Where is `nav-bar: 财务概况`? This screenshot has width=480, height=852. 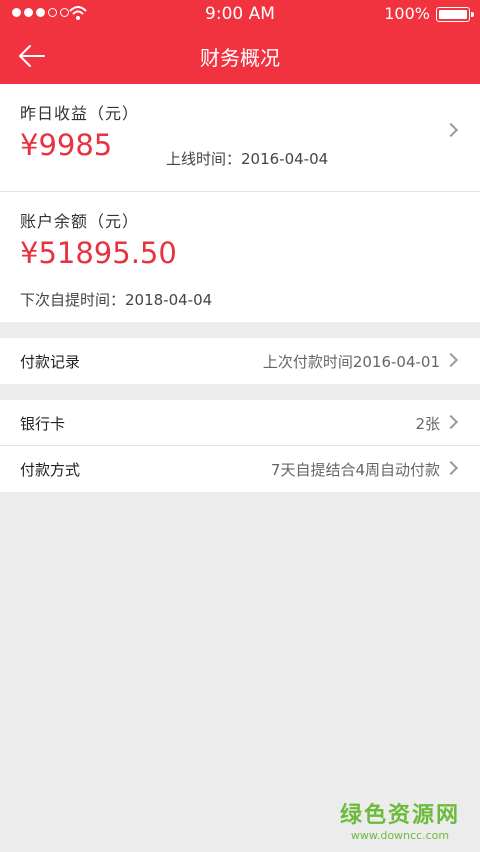 nav-bar: 财务概况 is located at coordinates (240, 56).